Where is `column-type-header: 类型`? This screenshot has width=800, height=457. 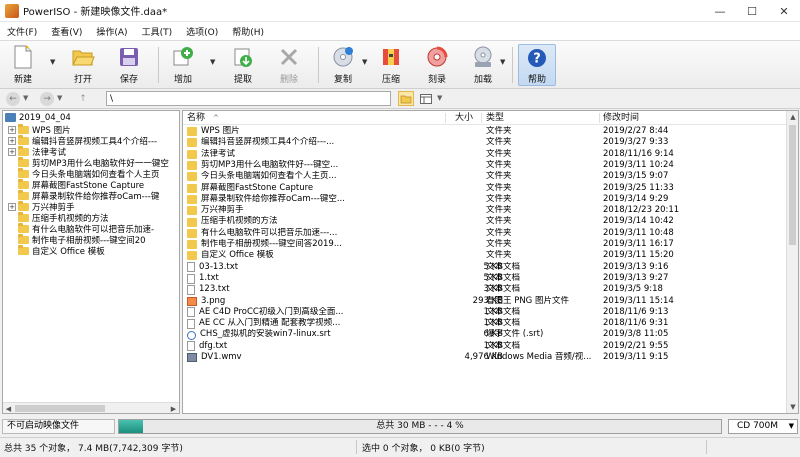 column-type-header: 类型 is located at coordinates (495, 118).